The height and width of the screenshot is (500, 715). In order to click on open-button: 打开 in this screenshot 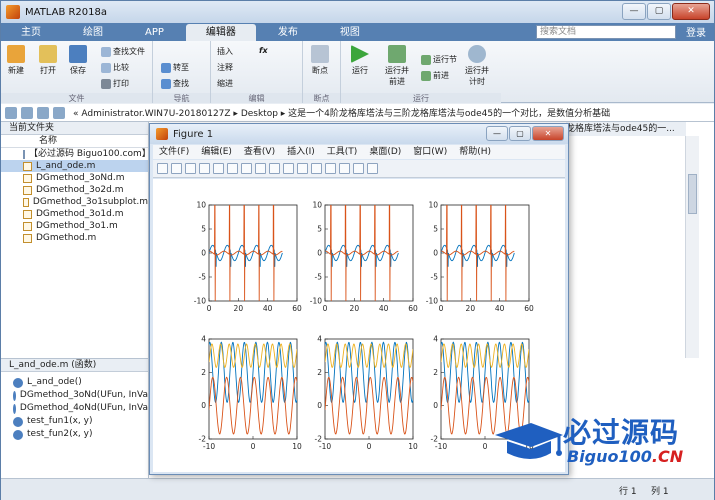, I will do `click(48, 60)`.